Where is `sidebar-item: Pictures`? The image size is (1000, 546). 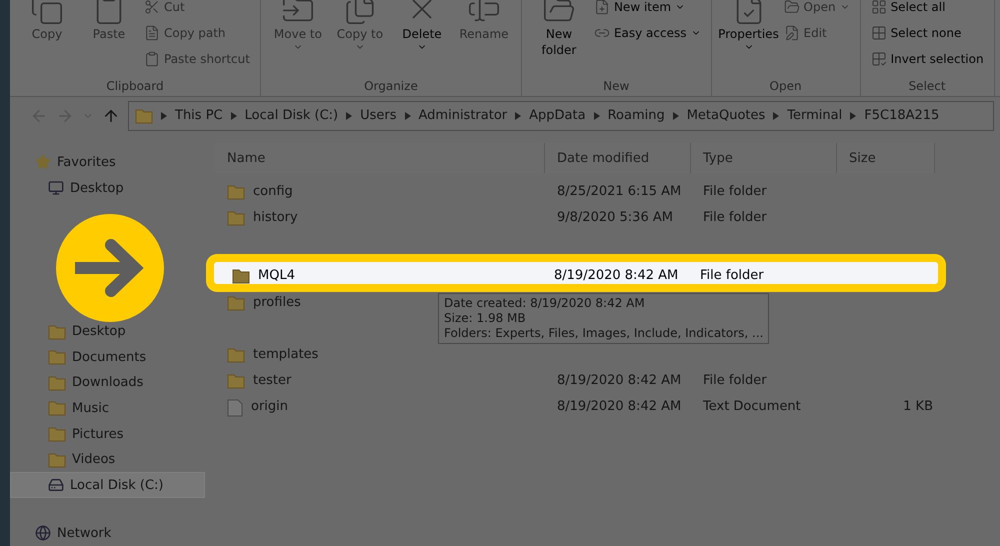
sidebar-item: Pictures is located at coordinates (107, 434).